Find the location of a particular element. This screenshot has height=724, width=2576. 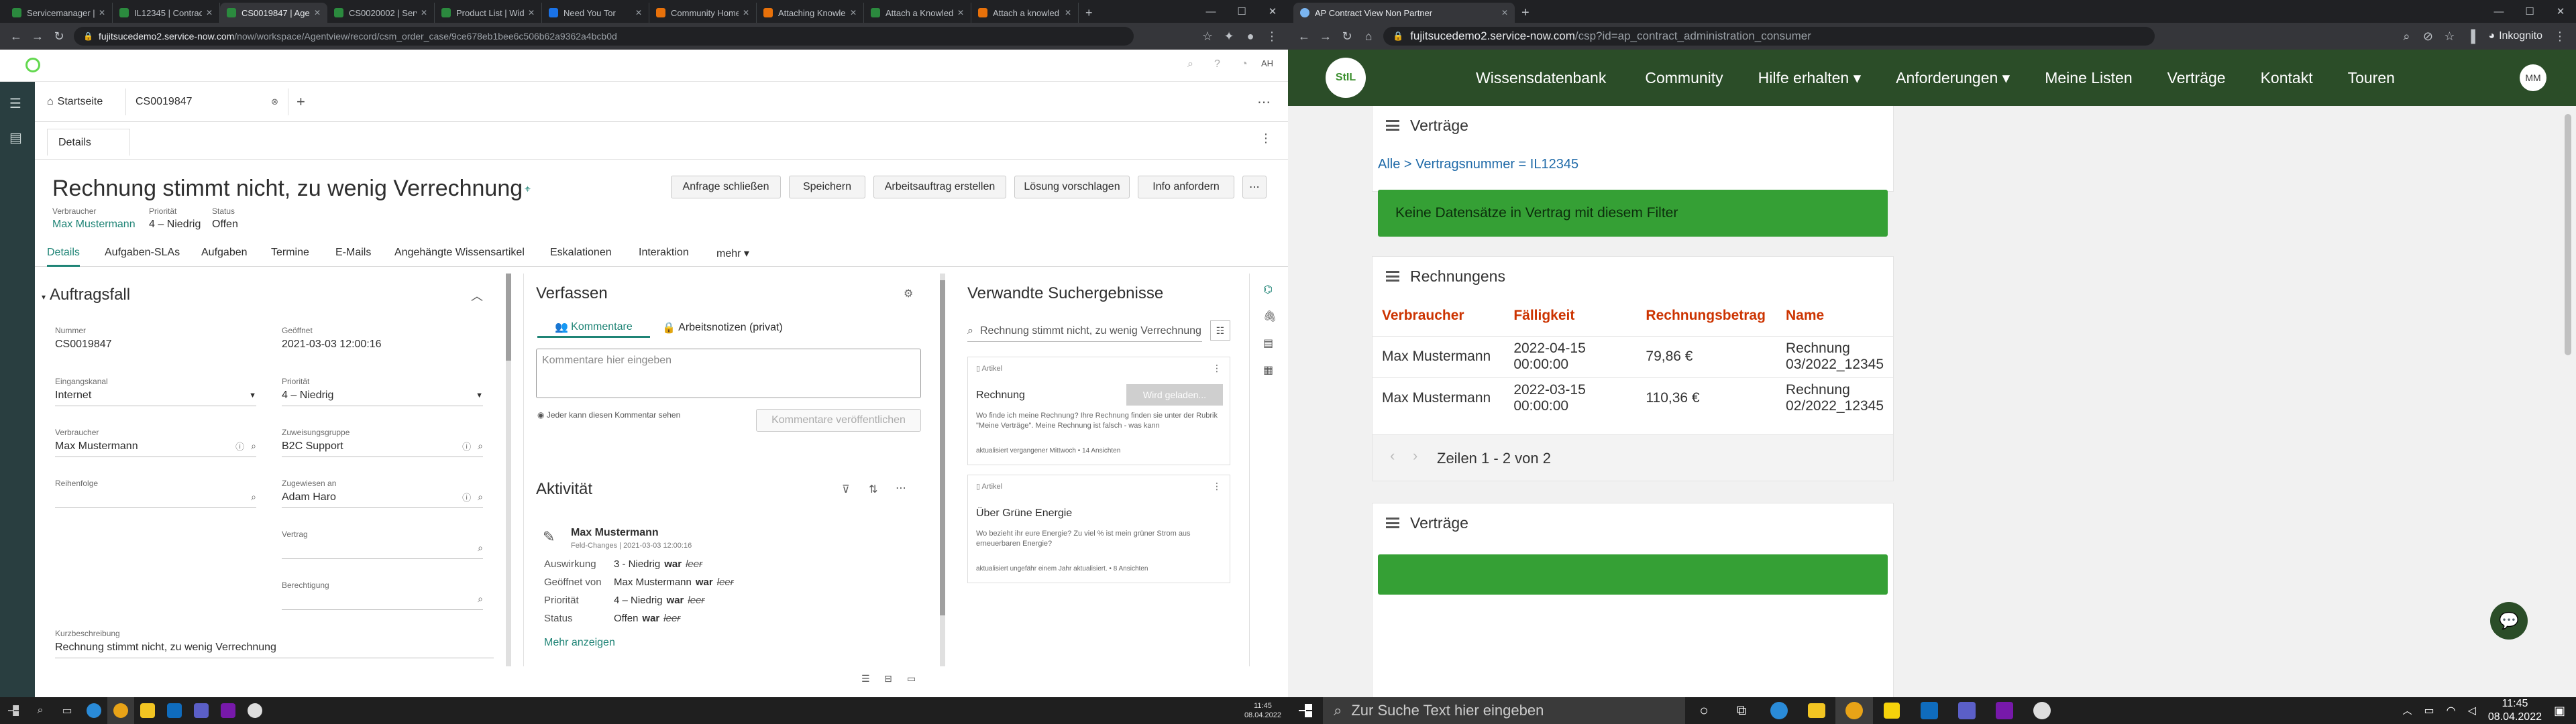

view-split-icon: ⊟ is located at coordinates (888, 678).